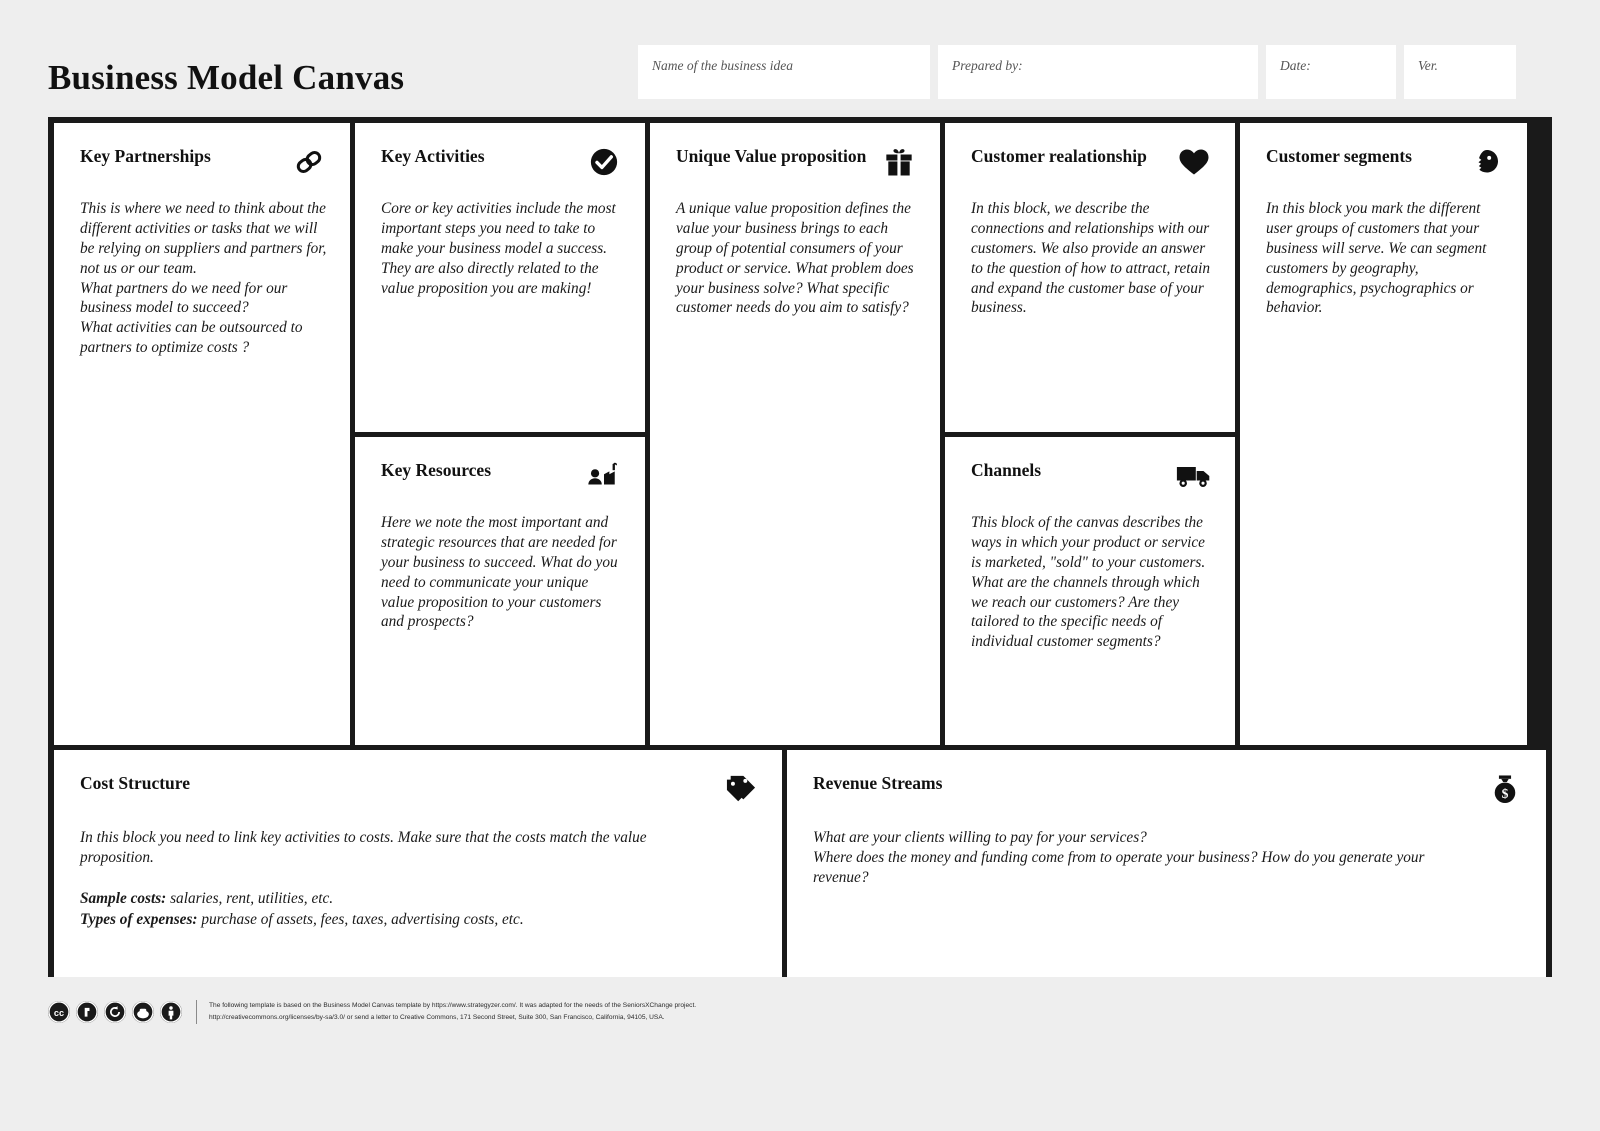 The width and height of the screenshot is (1600, 1131). What do you see at coordinates (1295, 65) in the screenshot?
I see `date-placeholder: Date:` at bounding box center [1295, 65].